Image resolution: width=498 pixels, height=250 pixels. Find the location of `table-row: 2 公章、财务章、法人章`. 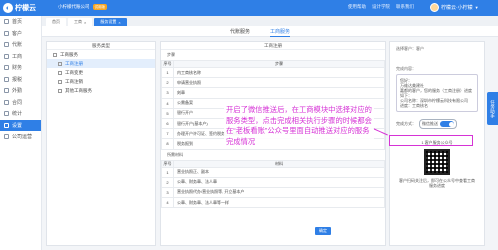

table-row: 2 公章、财务章、法人章 is located at coordinates (273, 182).